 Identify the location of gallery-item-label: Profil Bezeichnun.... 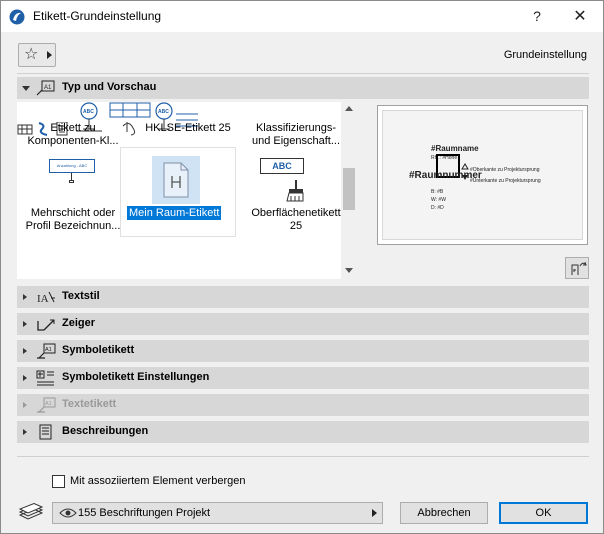
(73, 226).